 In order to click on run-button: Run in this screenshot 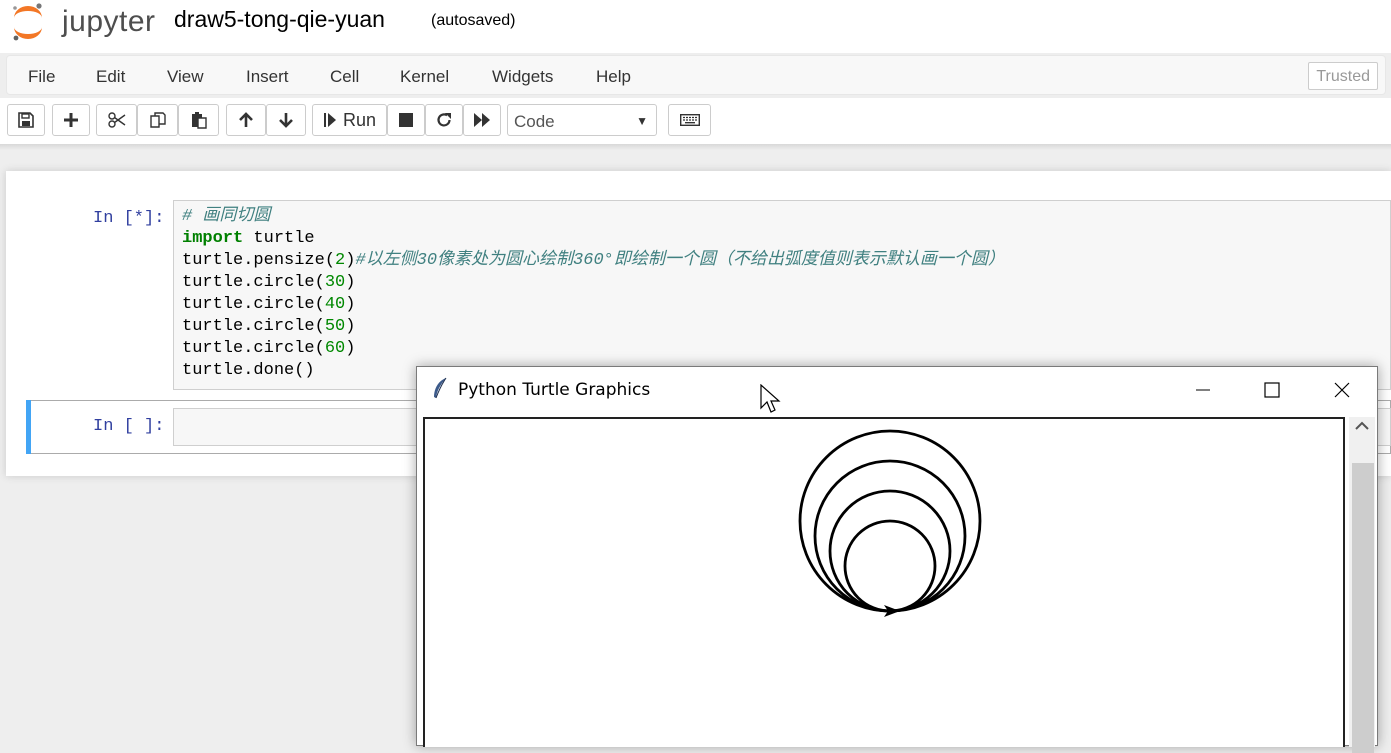, I will do `click(349, 120)`.